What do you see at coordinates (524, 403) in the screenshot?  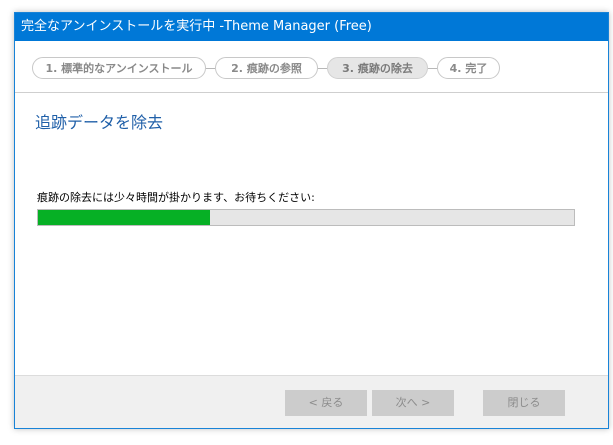 I see `close-button: 閉じる` at bounding box center [524, 403].